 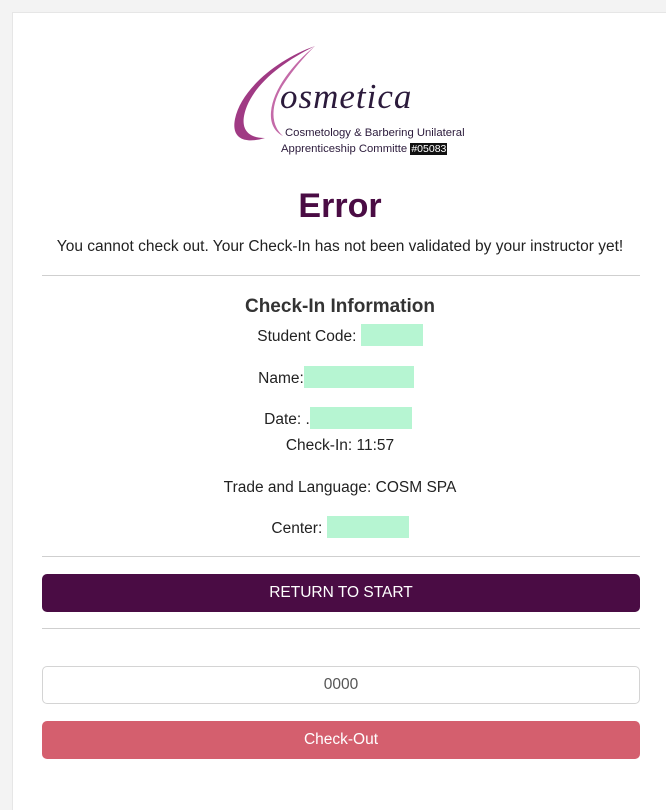 I want to click on center-redacted, so click(x=367, y=527).